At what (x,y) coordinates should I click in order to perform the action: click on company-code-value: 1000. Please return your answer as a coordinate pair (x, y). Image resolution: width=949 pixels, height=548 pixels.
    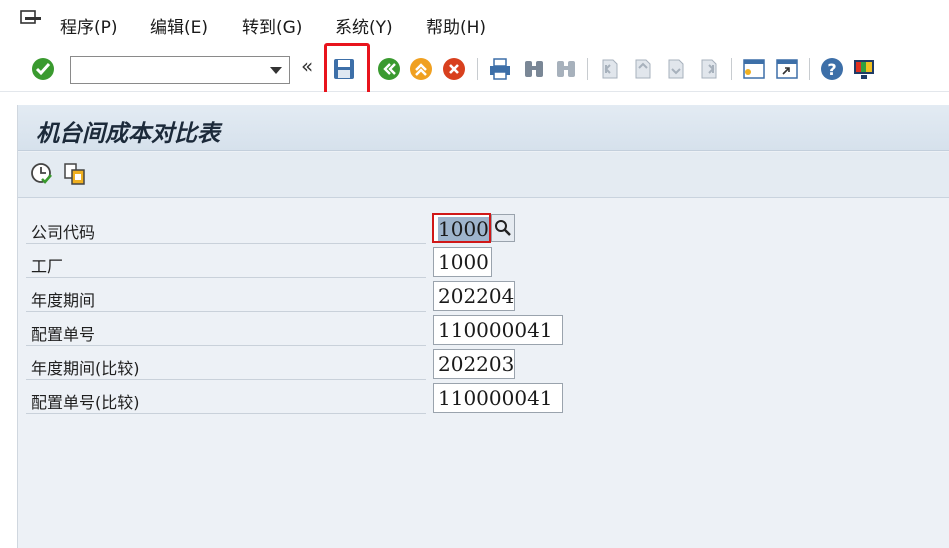
    Looking at the image, I should click on (463, 229).